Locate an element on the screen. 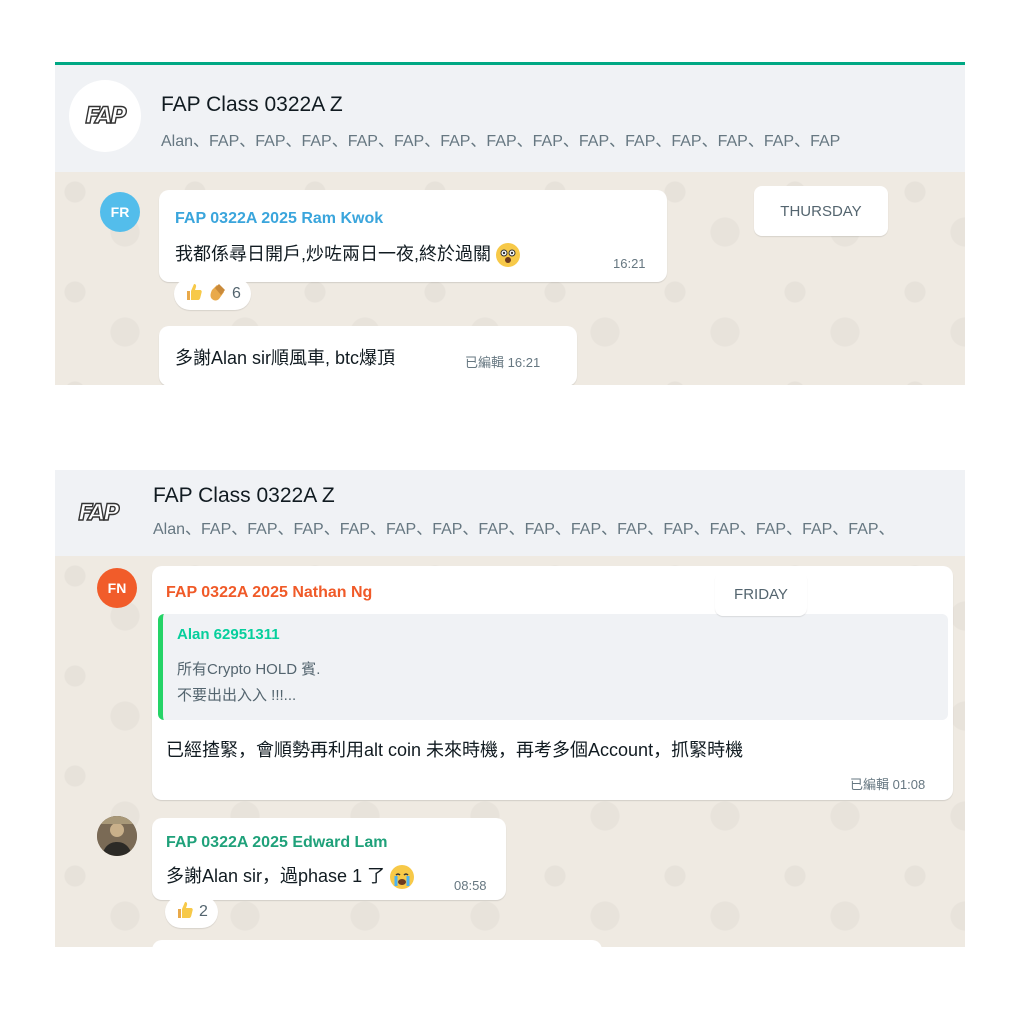 Image resolution: width=1024 pixels, height=1024 pixels. sender-name: FAP 0322A 2025 Ram Kwok is located at coordinates (279, 219).